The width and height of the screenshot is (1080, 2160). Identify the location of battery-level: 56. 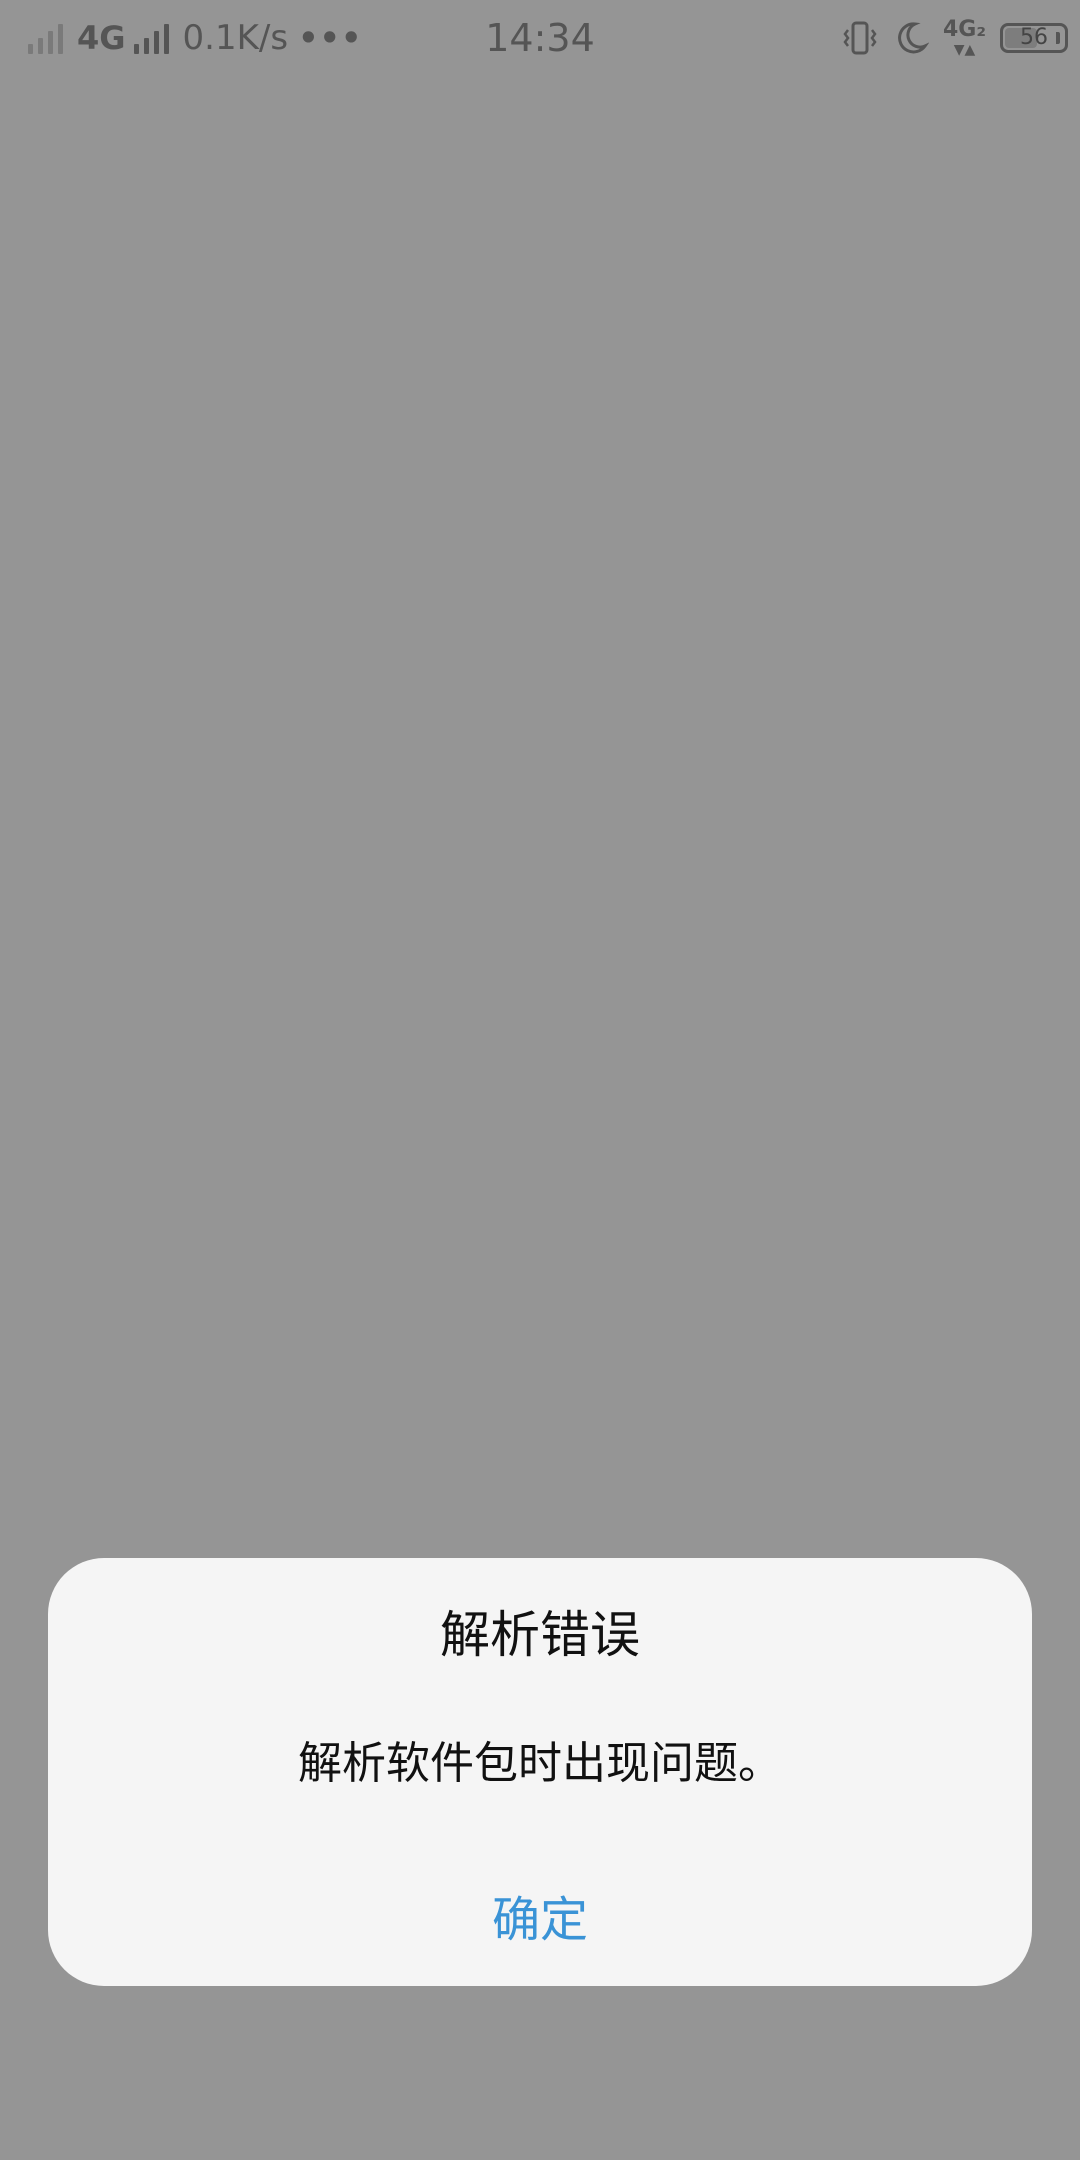
(1034, 37).